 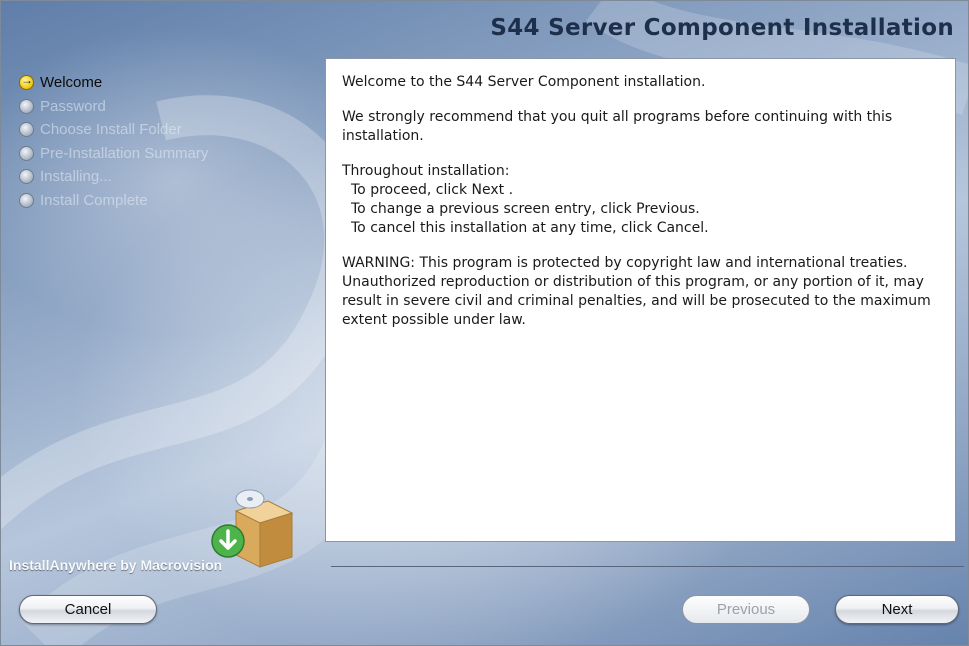 What do you see at coordinates (252, 528) in the screenshot?
I see `install-box-icon` at bounding box center [252, 528].